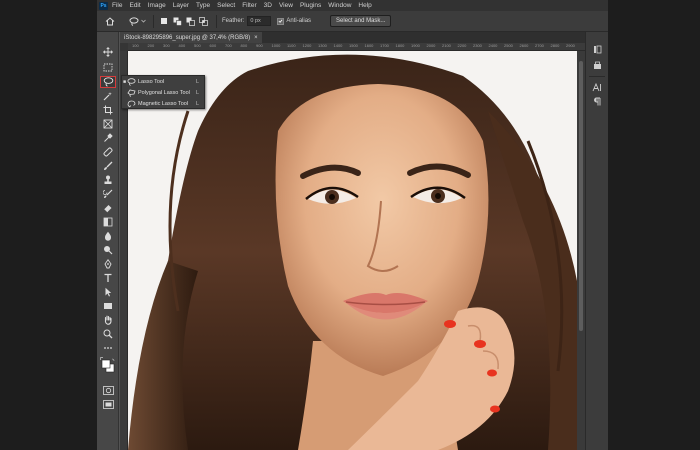  I want to click on ruler-mark: 1100, so click(291, 45).